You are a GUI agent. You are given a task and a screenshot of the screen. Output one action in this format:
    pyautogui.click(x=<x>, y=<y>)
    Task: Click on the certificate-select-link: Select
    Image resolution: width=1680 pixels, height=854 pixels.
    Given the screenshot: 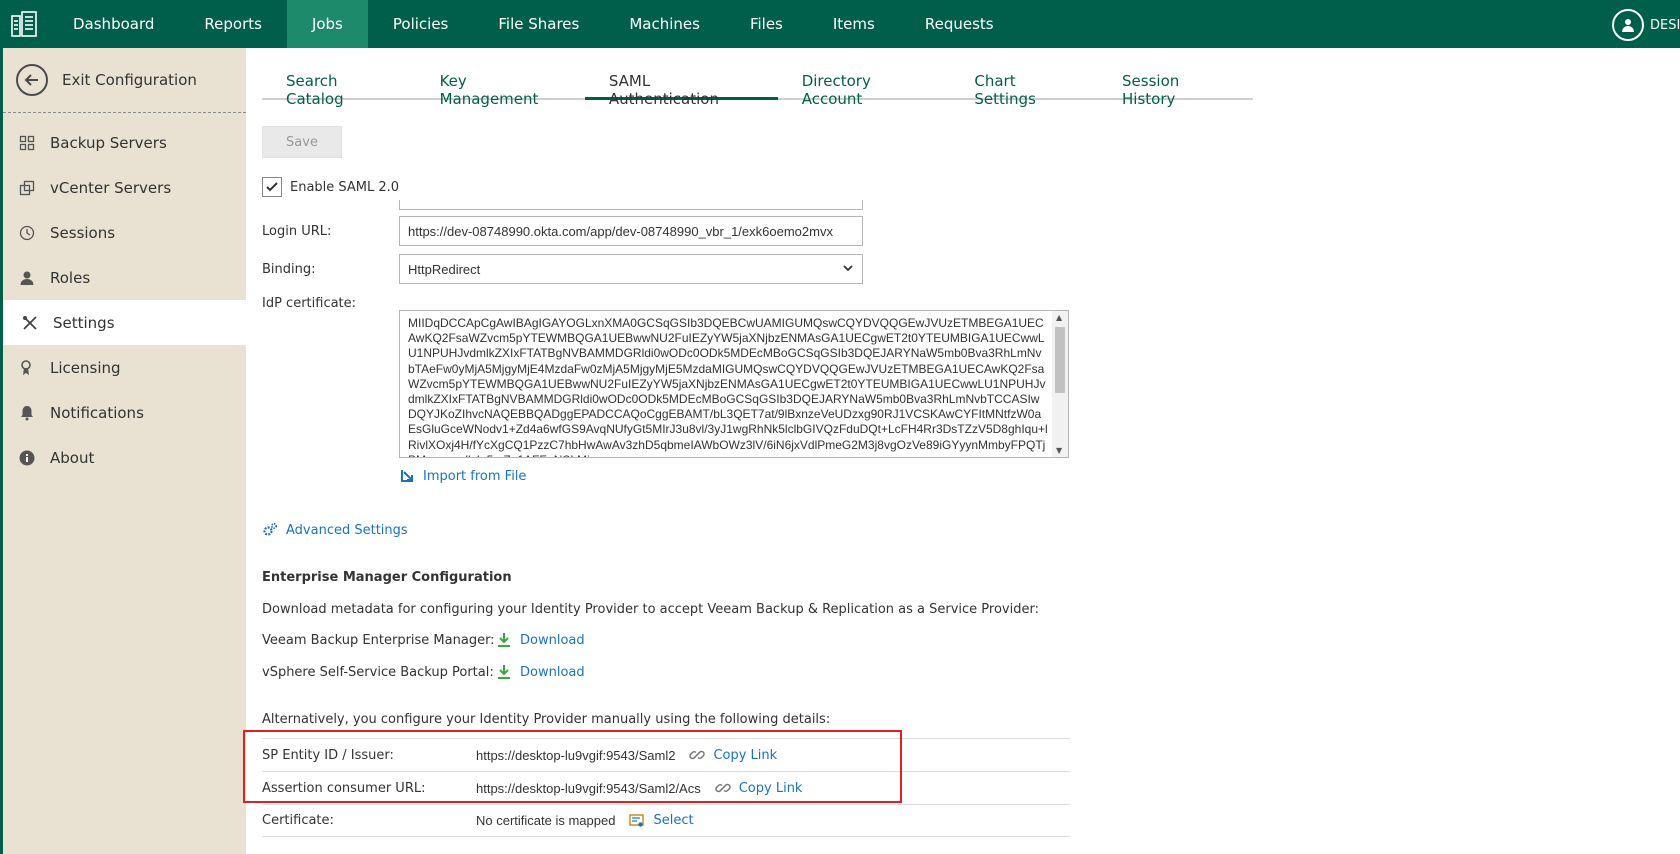 What is the action you would take?
    pyautogui.click(x=661, y=821)
    